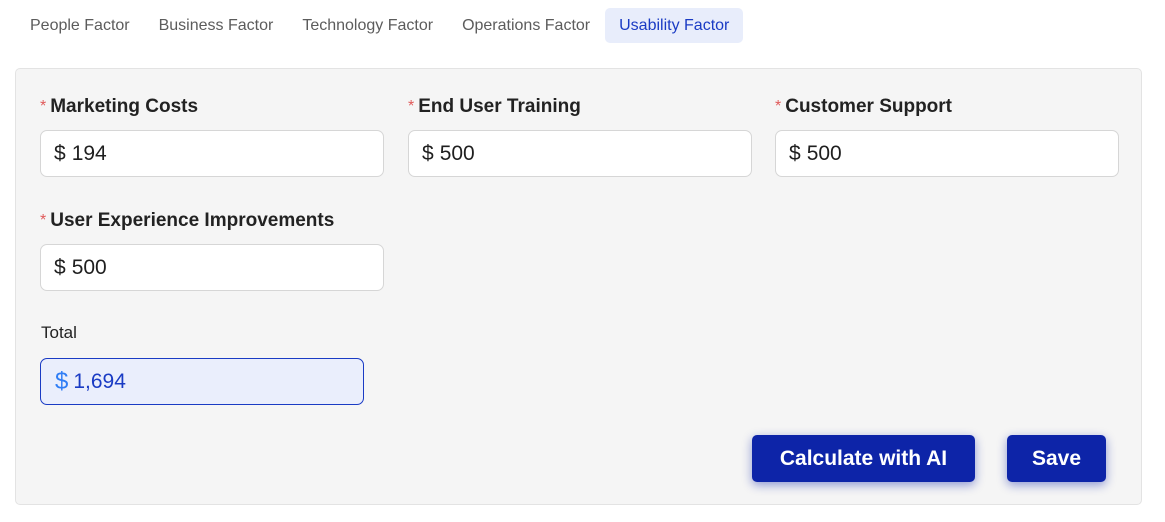  I want to click on marketing-costs-input: $194, so click(212, 153).